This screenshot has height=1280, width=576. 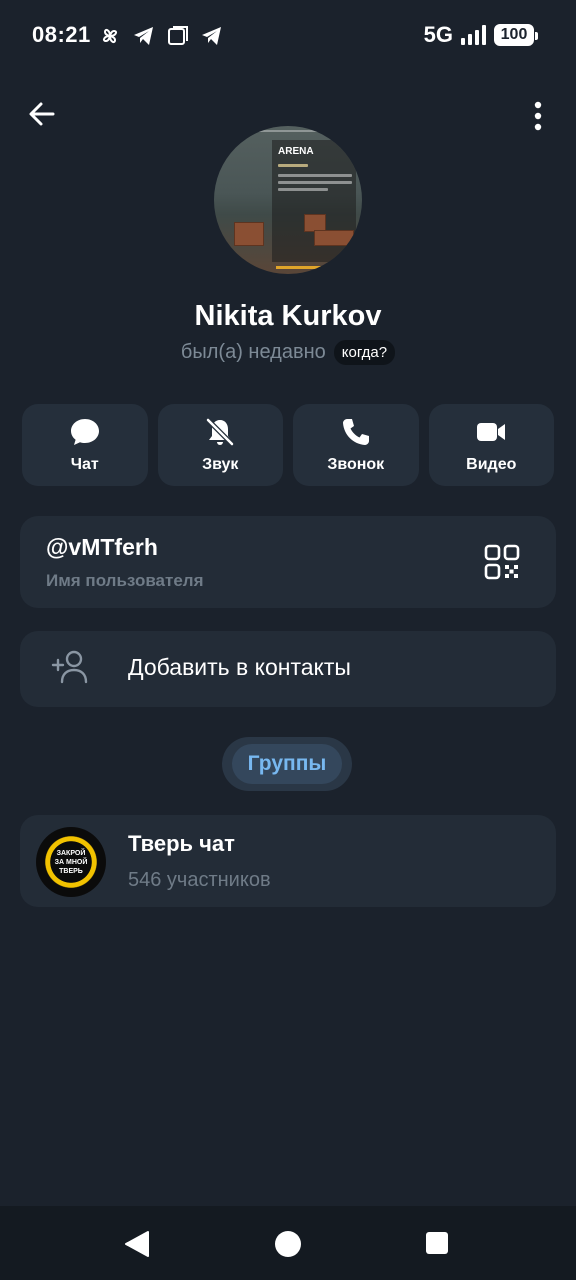 What do you see at coordinates (69, 667) in the screenshot?
I see `add-person-icon` at bounding box center [69, 667].